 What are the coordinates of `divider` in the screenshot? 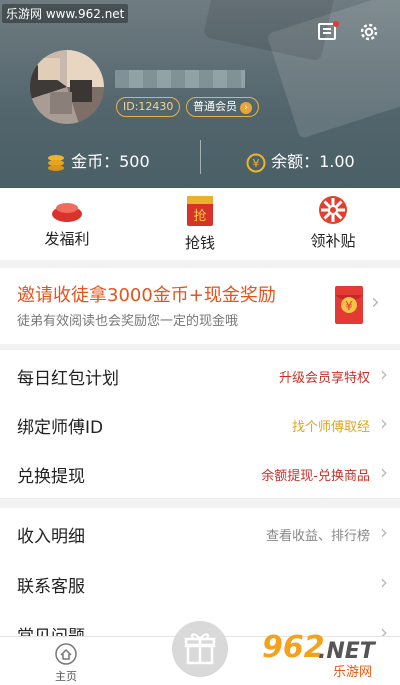 It's located at (200, 157).